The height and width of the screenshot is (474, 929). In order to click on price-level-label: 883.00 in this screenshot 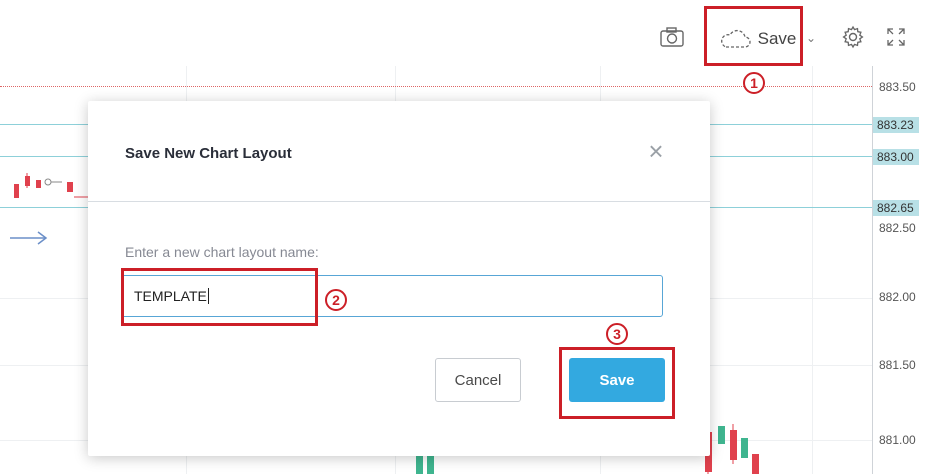, I will do `click(896, 157)`.